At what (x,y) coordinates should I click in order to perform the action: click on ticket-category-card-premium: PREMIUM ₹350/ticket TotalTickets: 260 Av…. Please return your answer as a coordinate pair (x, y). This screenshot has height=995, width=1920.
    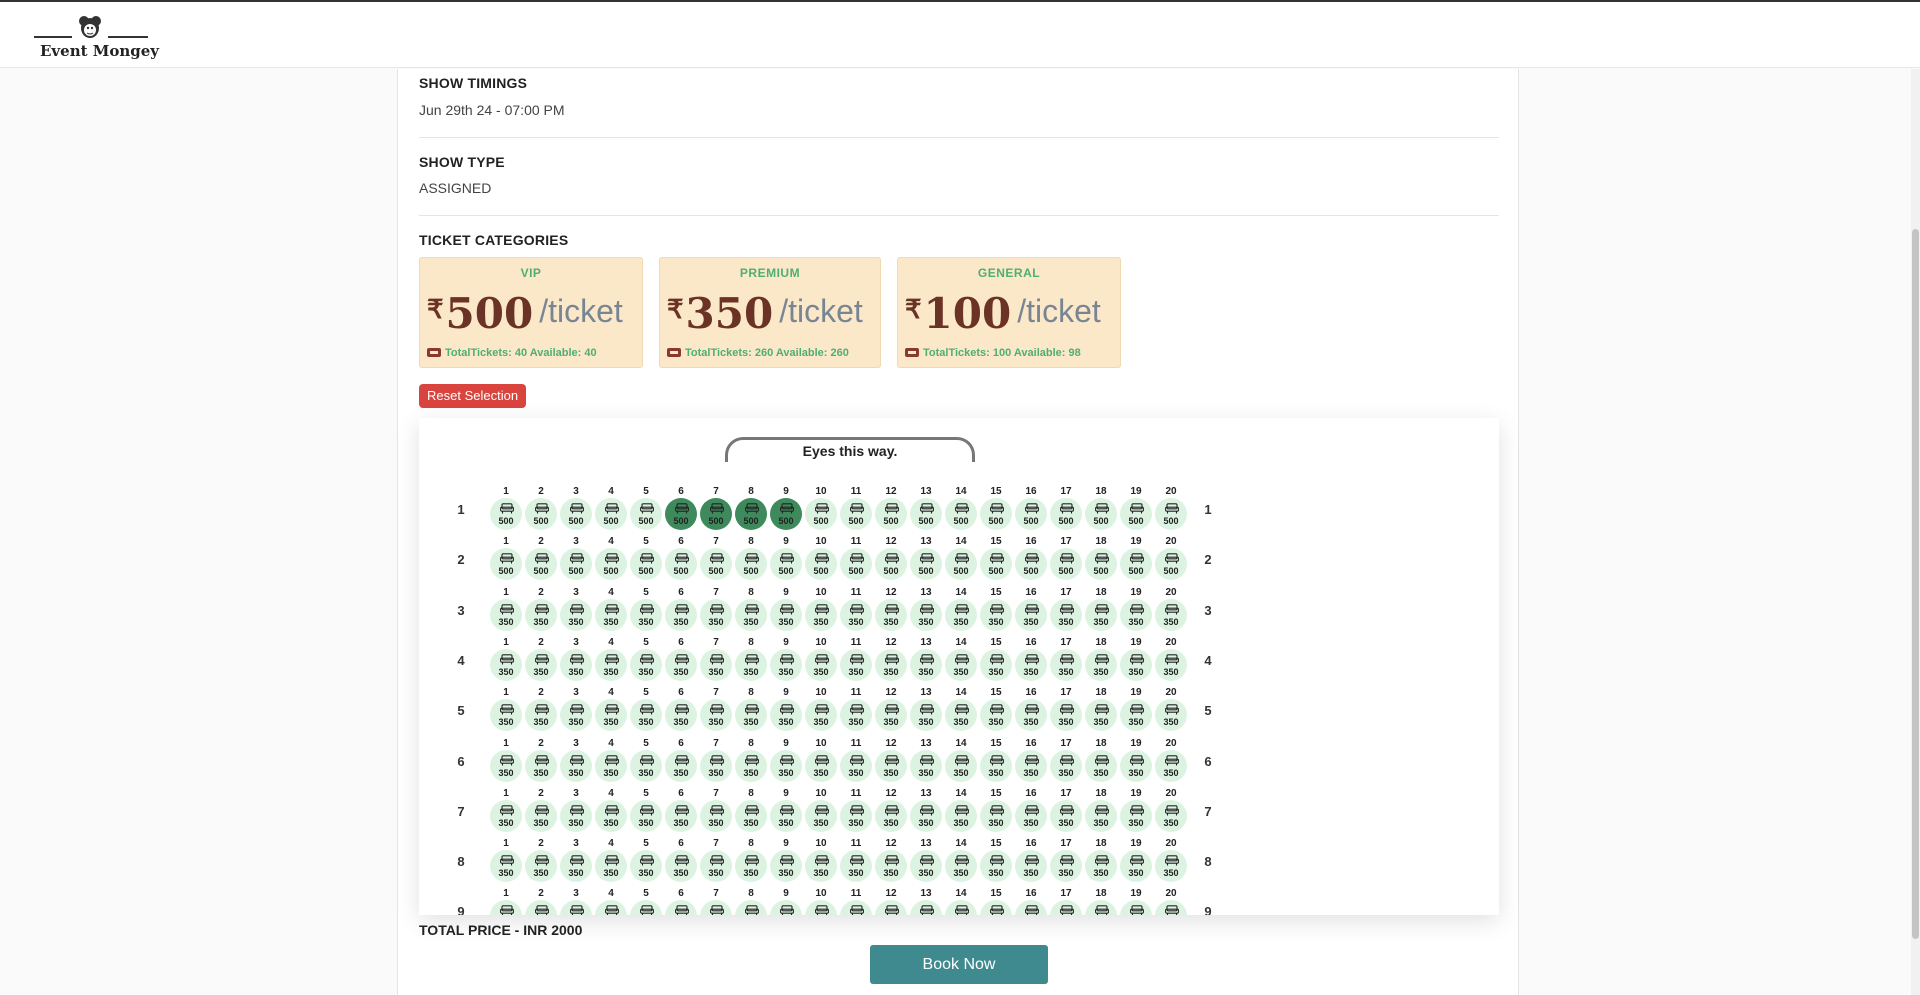
    Looking at the image, I should click on (770, 312).